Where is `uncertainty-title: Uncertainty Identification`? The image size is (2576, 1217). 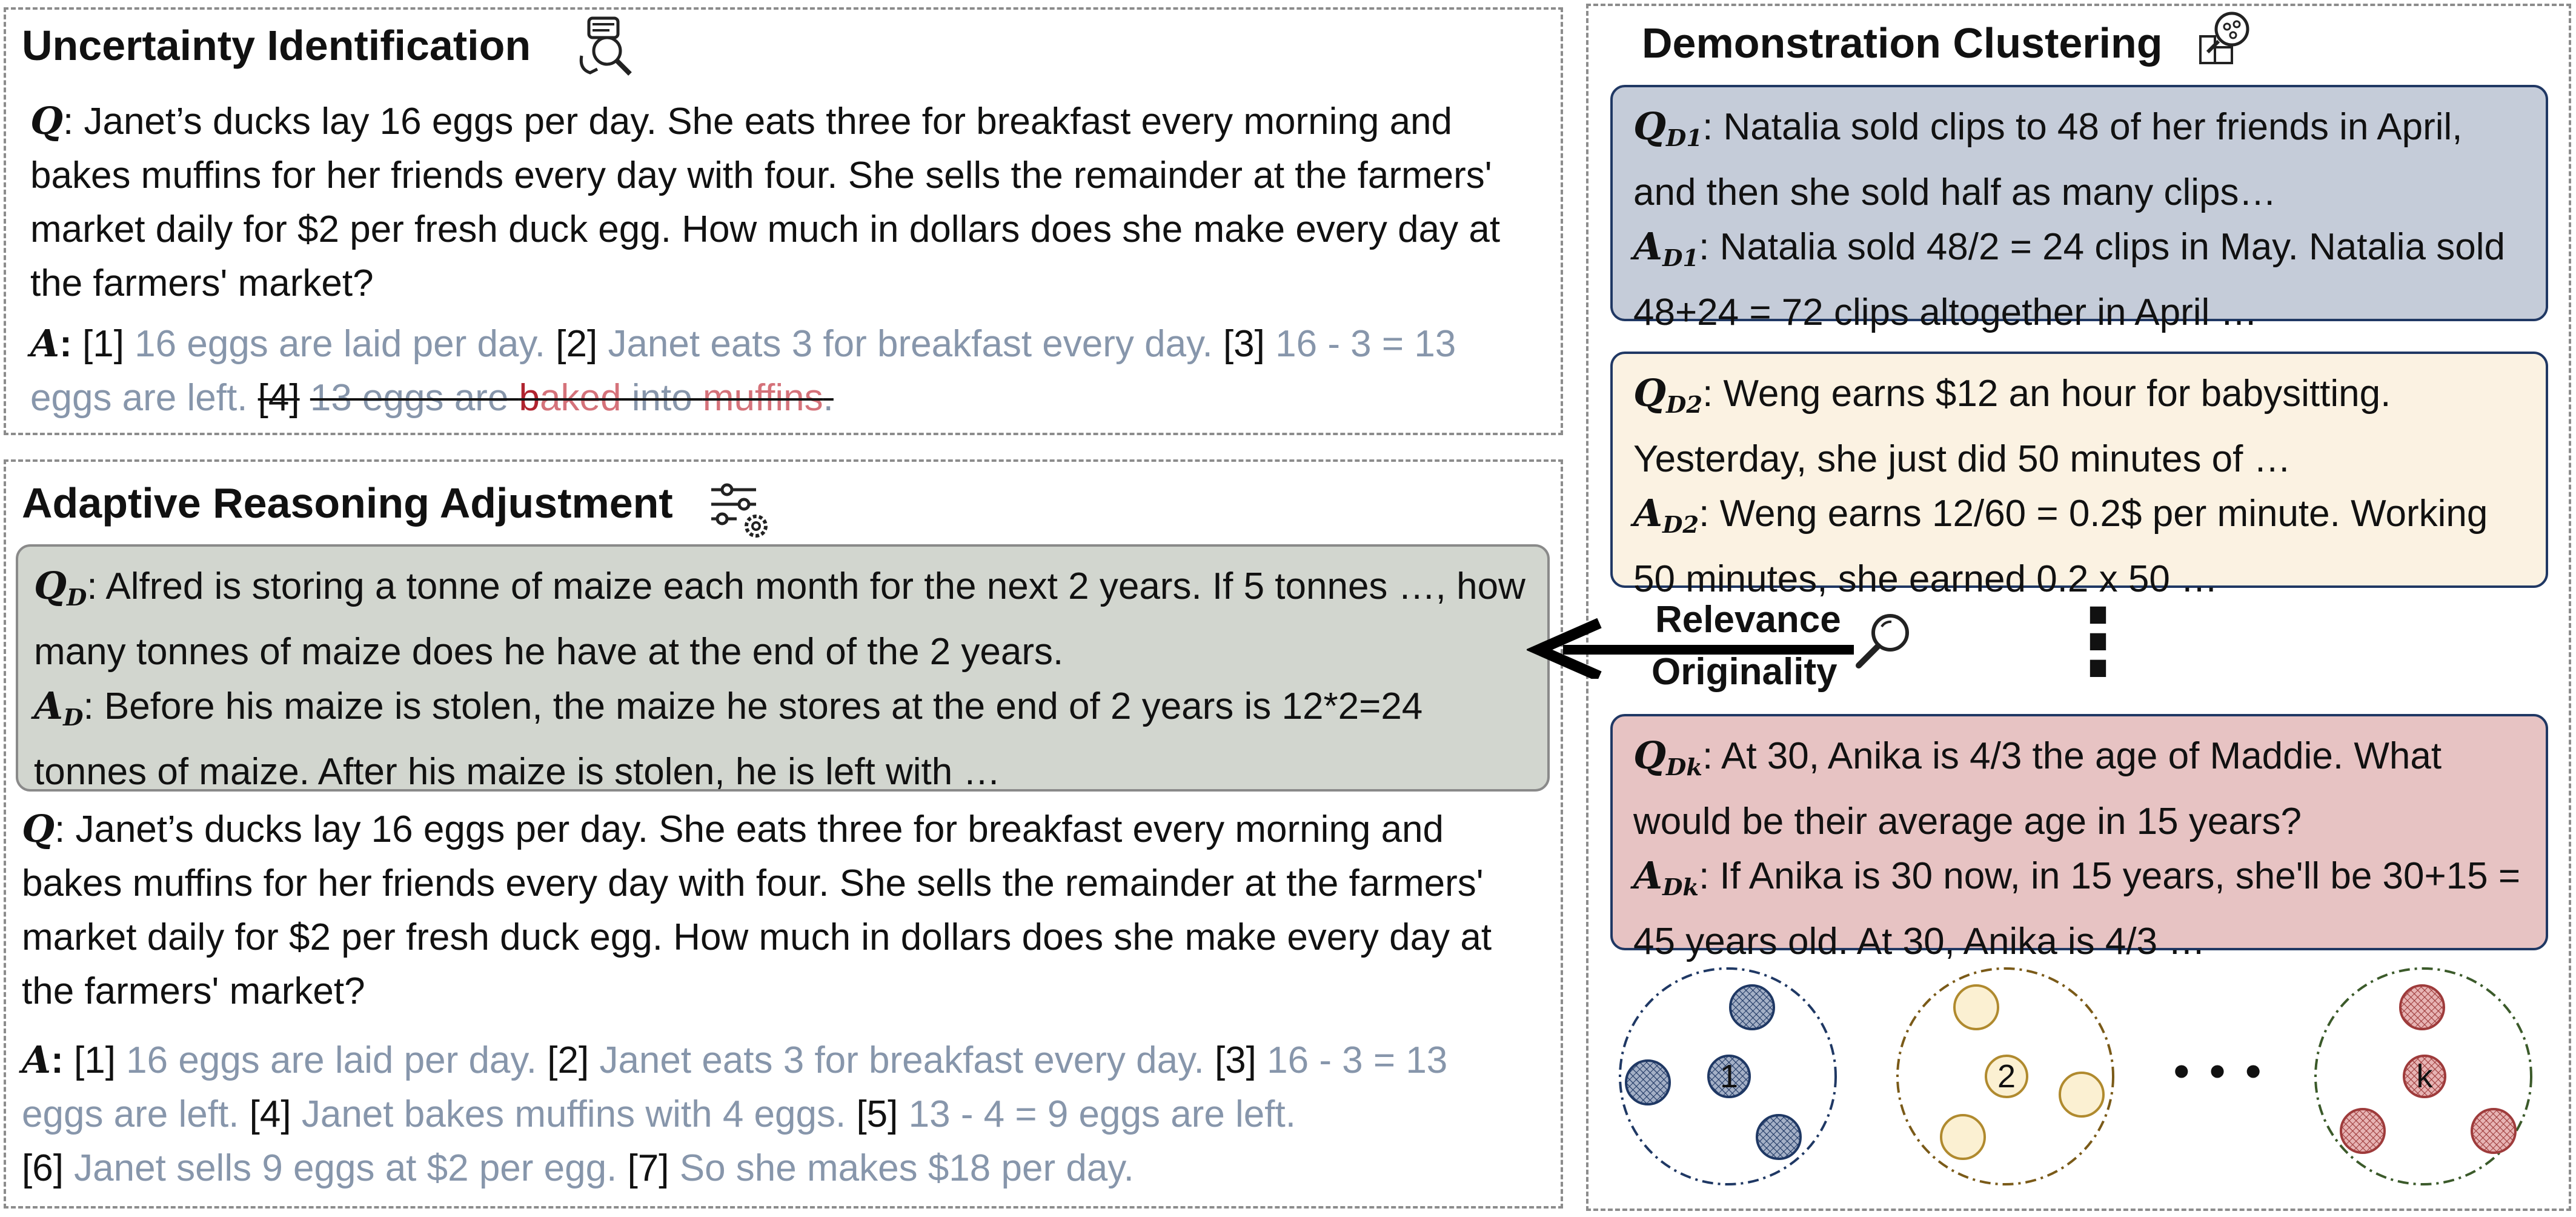 uncertainty-title: Uncertainty Identification is located at coordinates (276, 46).